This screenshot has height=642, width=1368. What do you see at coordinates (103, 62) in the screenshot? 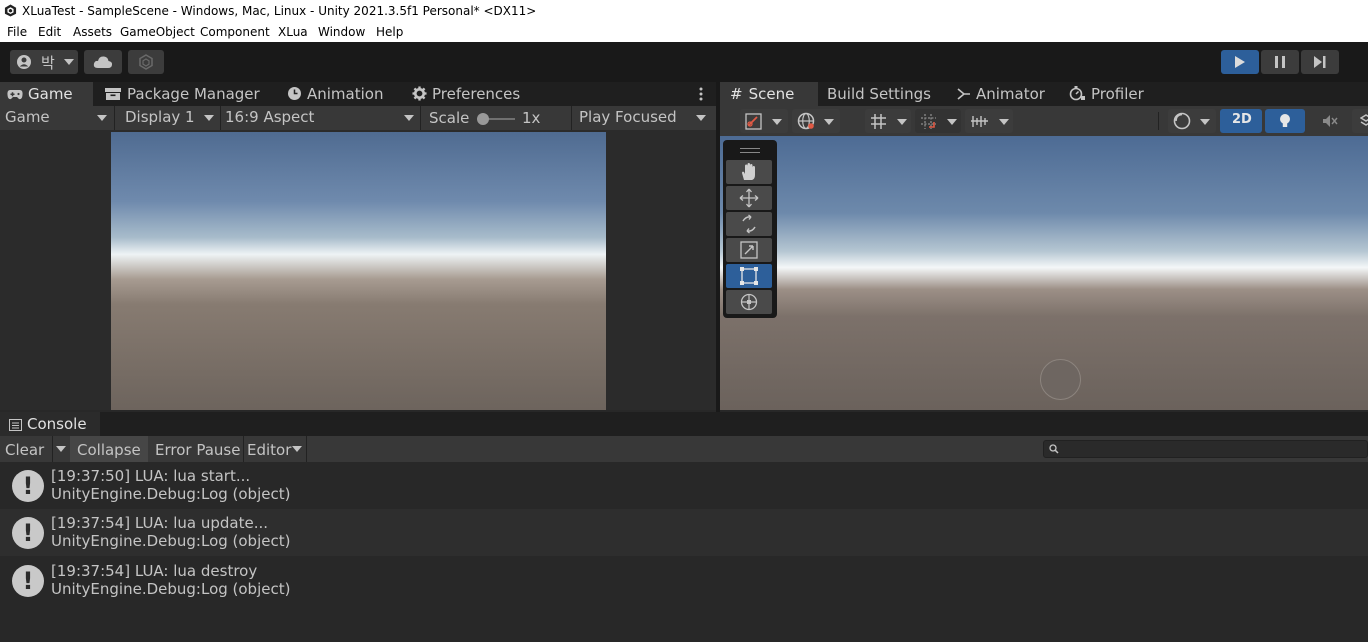
I see `cloud-button` at bounding box center [103, 62].